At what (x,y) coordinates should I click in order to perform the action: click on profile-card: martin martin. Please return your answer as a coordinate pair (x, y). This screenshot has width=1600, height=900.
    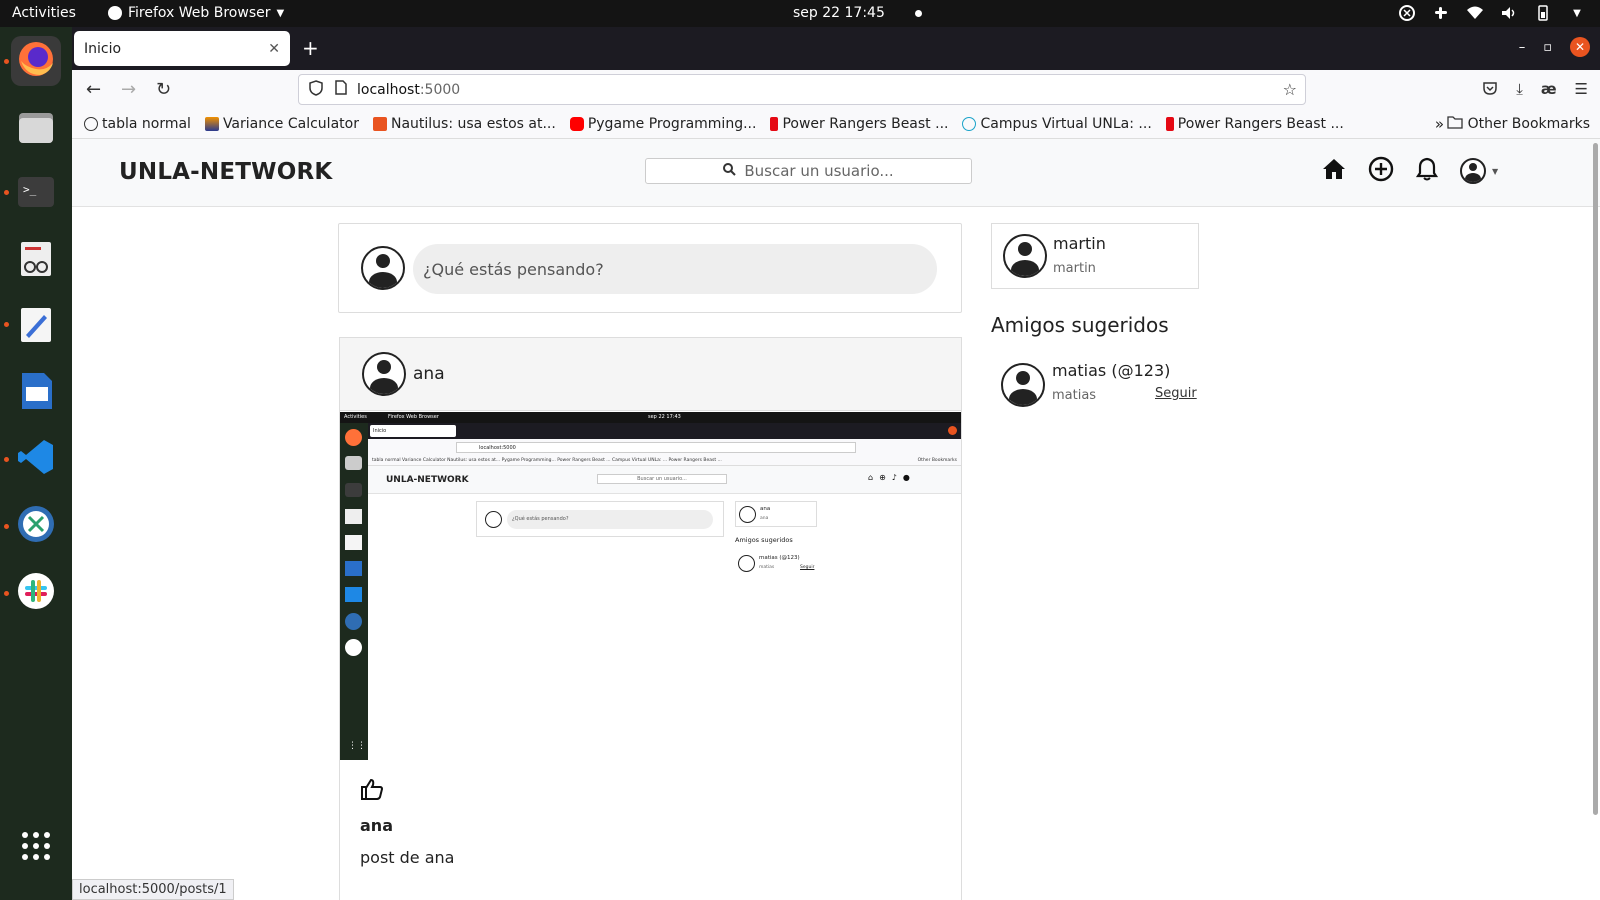
    Looking at the image, I should click on (1095, 256).